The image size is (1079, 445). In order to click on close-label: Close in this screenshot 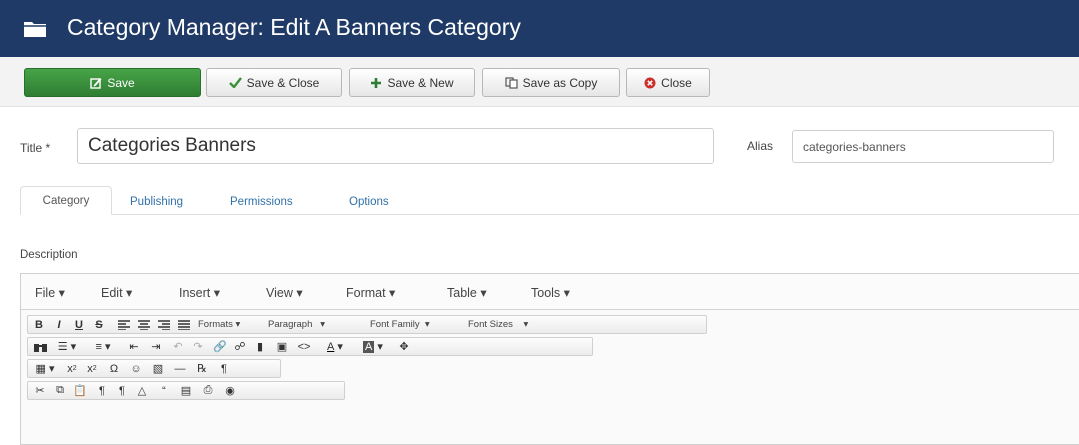, I will do `click(676, 82)`.